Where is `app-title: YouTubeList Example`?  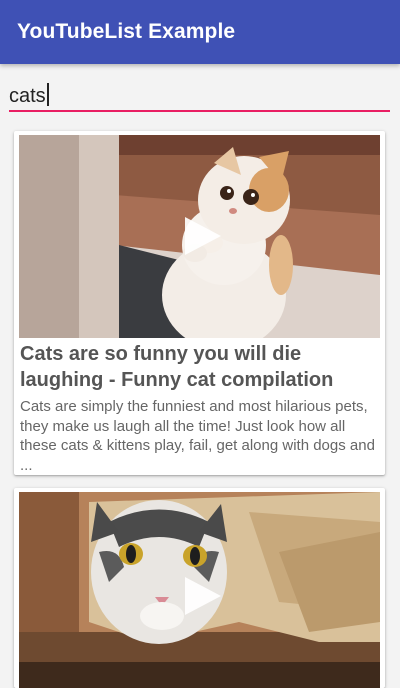 app-title: YouTubeList Example is located at coordinates (126, 31).